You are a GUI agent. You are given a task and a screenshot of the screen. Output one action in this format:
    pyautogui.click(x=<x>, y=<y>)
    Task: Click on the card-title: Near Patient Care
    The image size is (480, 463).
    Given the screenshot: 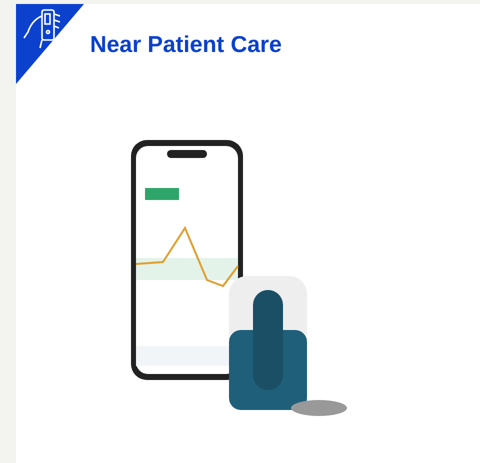 What is the action you would take?
    pyautogui.click(x=186, y=44)
    